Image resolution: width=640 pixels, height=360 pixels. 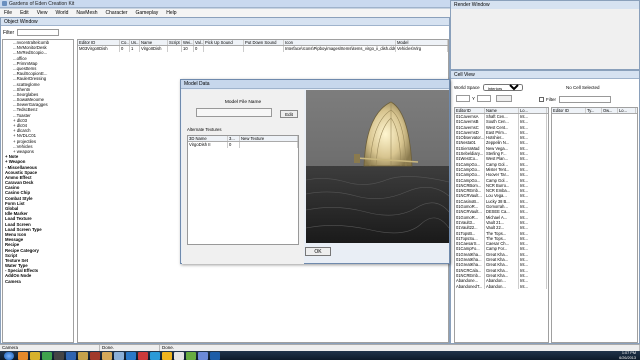 I want to click on model-file-name-field, so click(x=234, y=112).